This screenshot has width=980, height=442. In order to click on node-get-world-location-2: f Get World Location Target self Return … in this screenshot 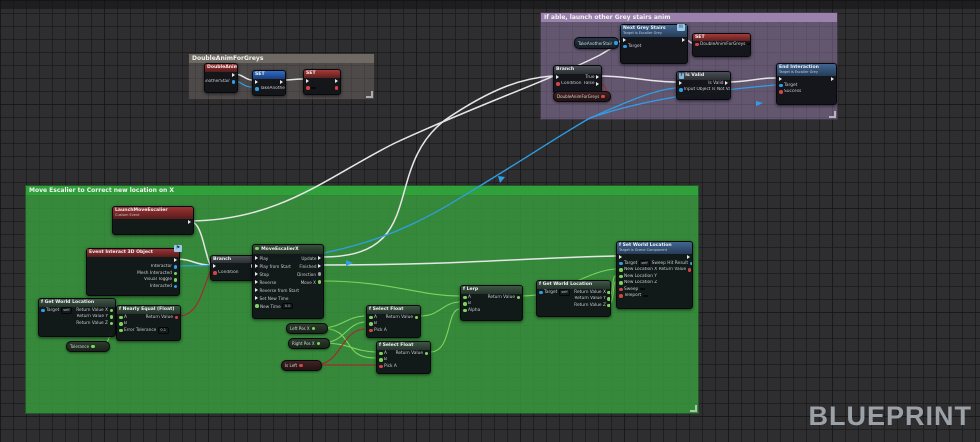, I will do `click(573, 298)`.